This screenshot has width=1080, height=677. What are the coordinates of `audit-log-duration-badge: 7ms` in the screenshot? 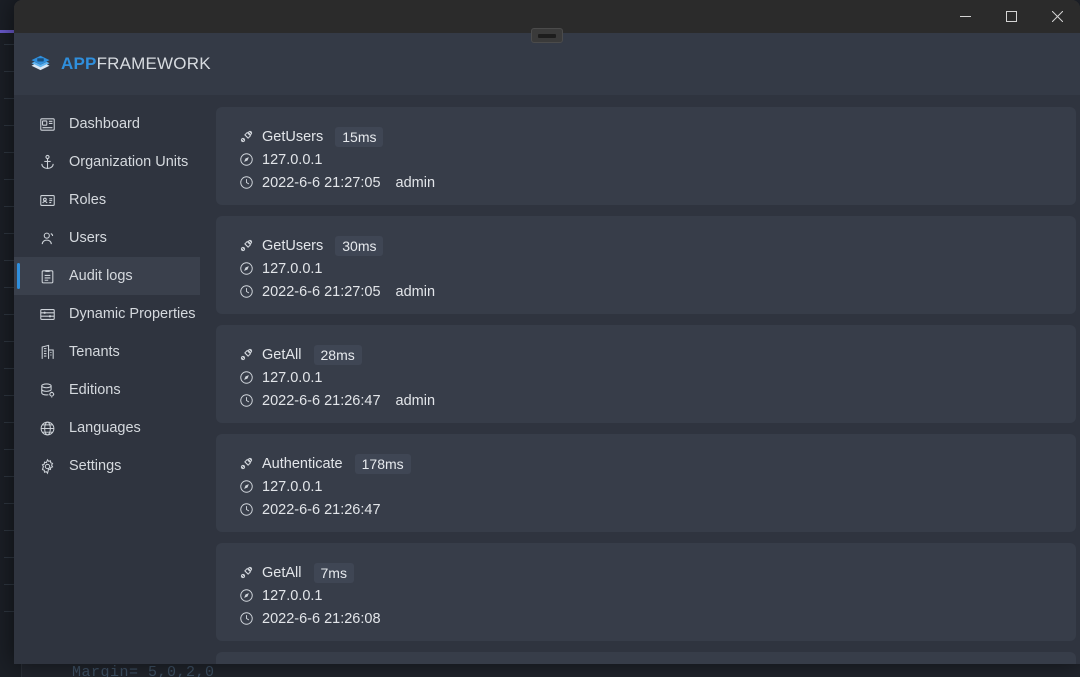 It's located at (333, 572).